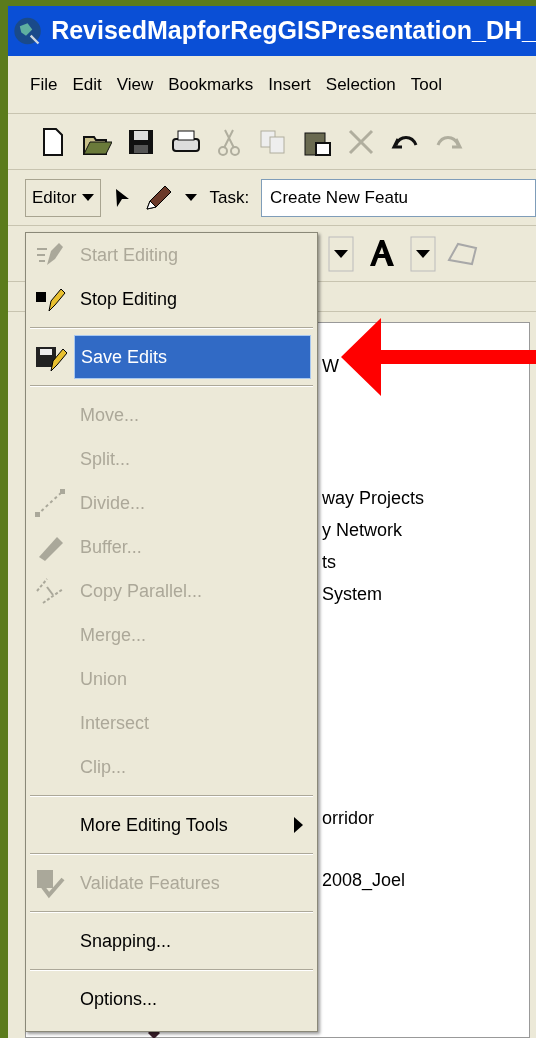 Image resolution: width=536 pixels, height=1038 pixels. What do you see at coordinates (63, 197) in the screenshot?
I see `editor-menu-button: Editor` at bounding box center [63, 197].